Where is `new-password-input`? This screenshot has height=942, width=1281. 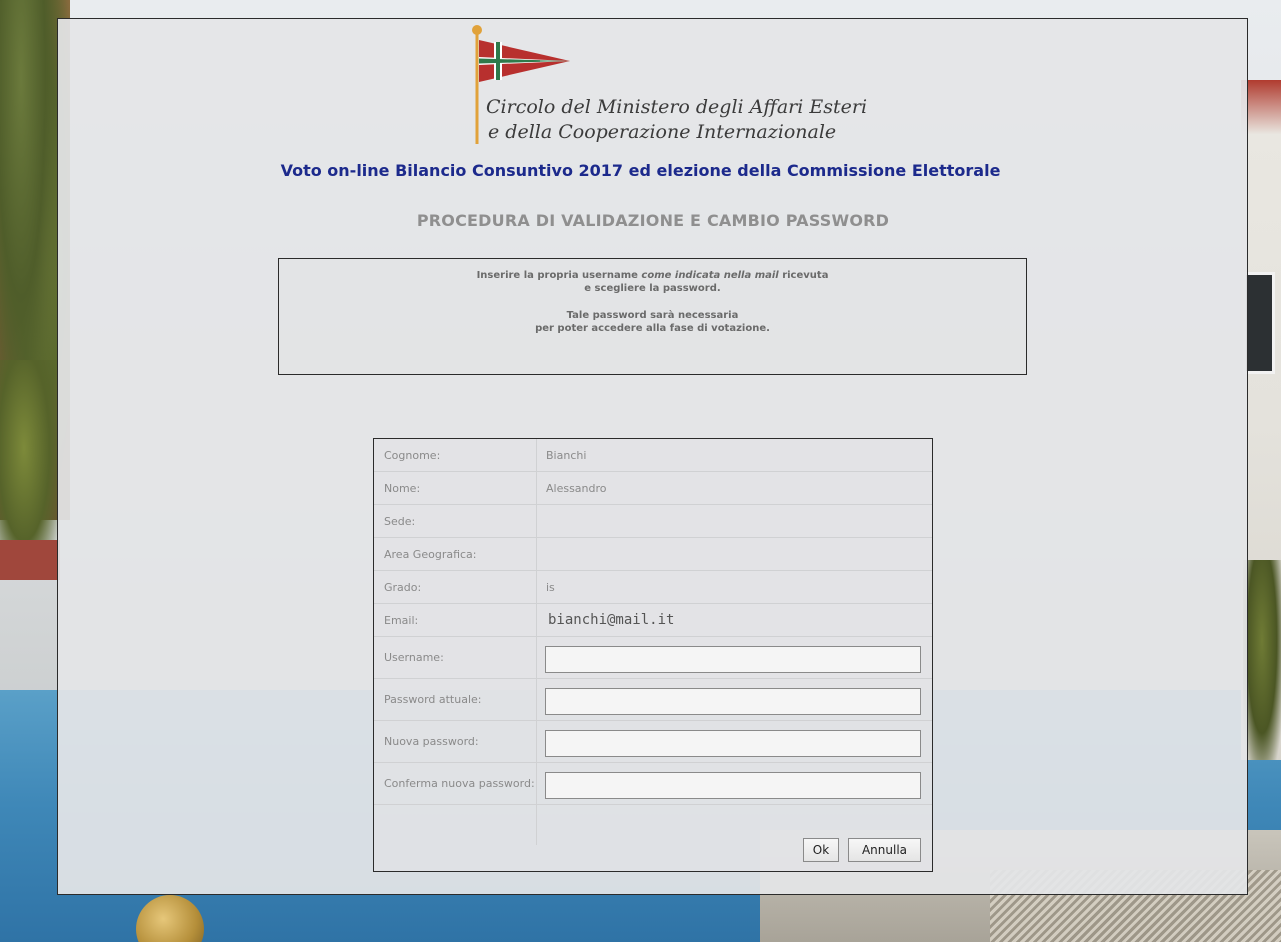 new-password-input is located at coordinates (733, 743).